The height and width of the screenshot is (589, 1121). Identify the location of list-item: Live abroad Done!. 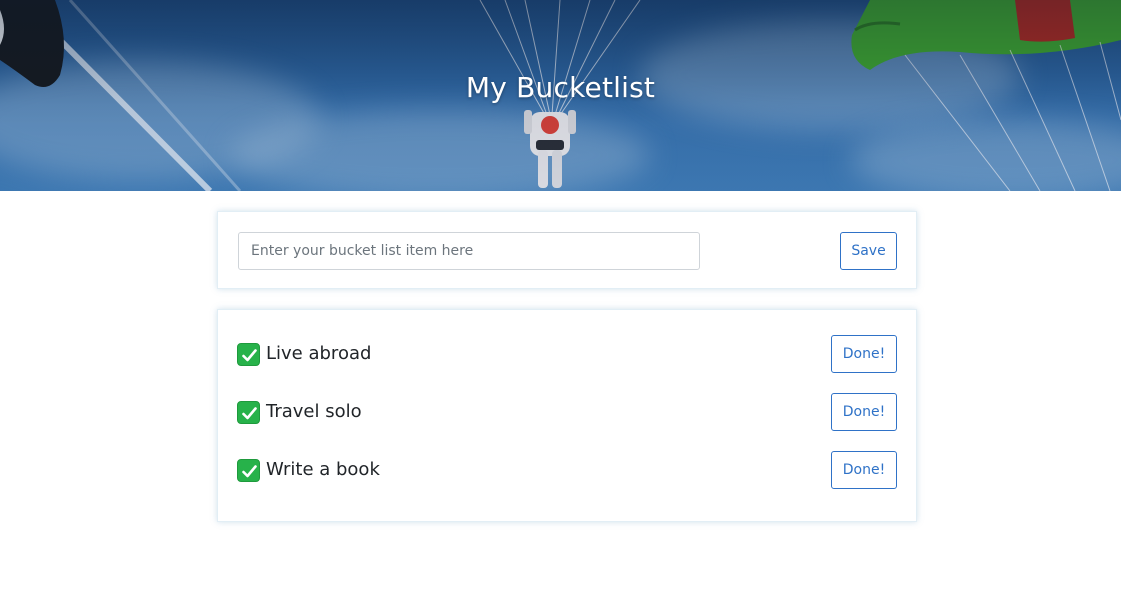
(567, 354).